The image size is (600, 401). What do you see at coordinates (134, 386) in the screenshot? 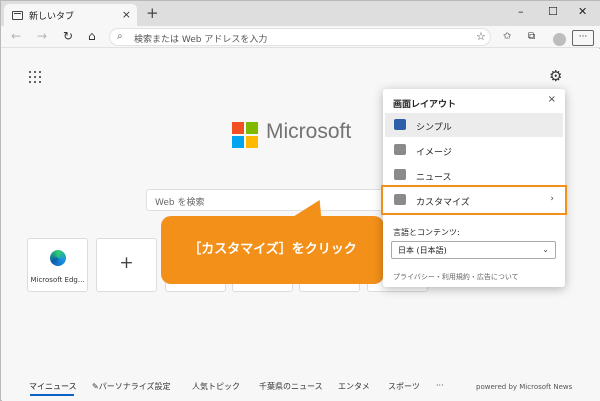
I see `news-tab-label: パーソナライズ設定` at bounding box center [134, 386].